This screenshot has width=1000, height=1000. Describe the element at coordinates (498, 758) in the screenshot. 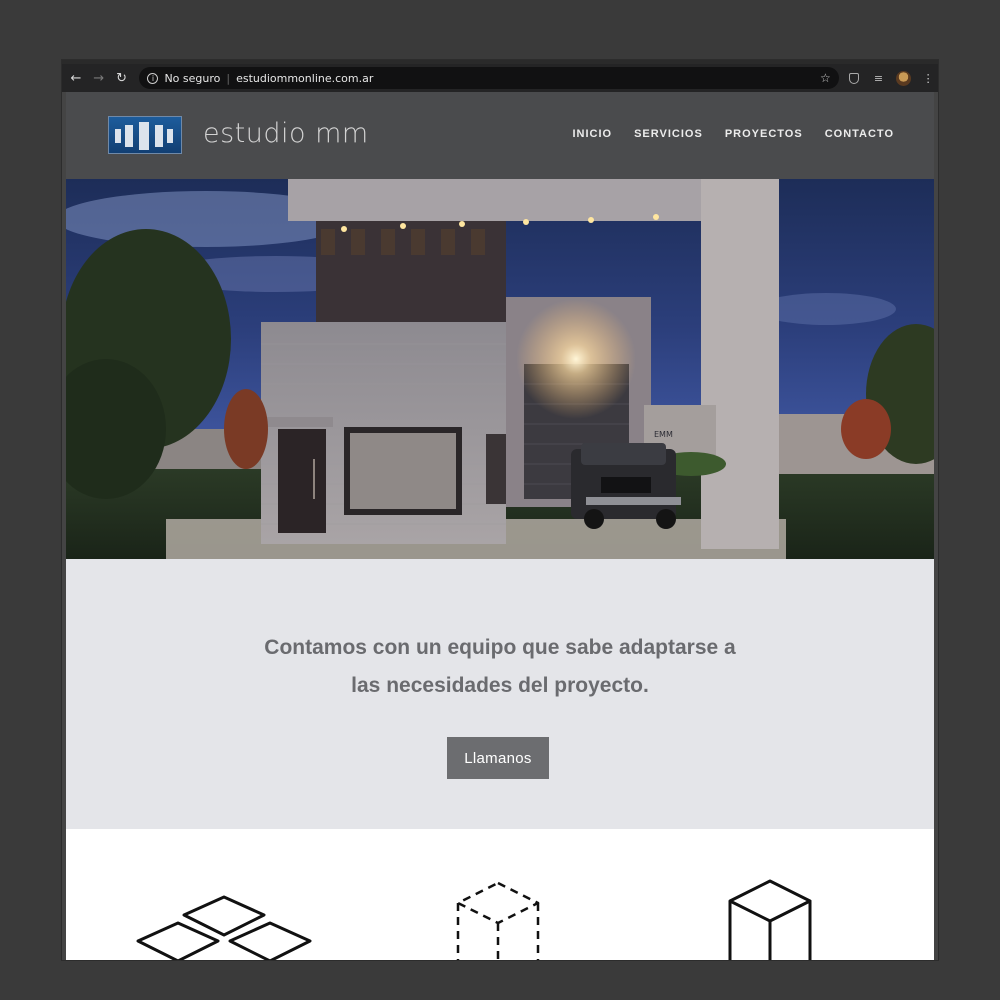

I see `call-button: Llamanos` at that location.